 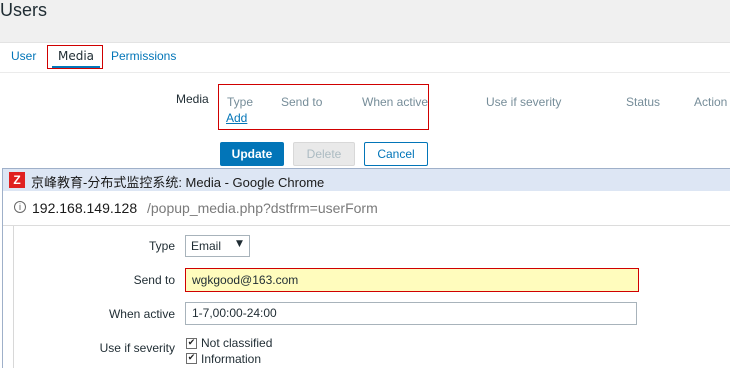 I want to click on type-select-value: Email, so click(x=206, y=246).